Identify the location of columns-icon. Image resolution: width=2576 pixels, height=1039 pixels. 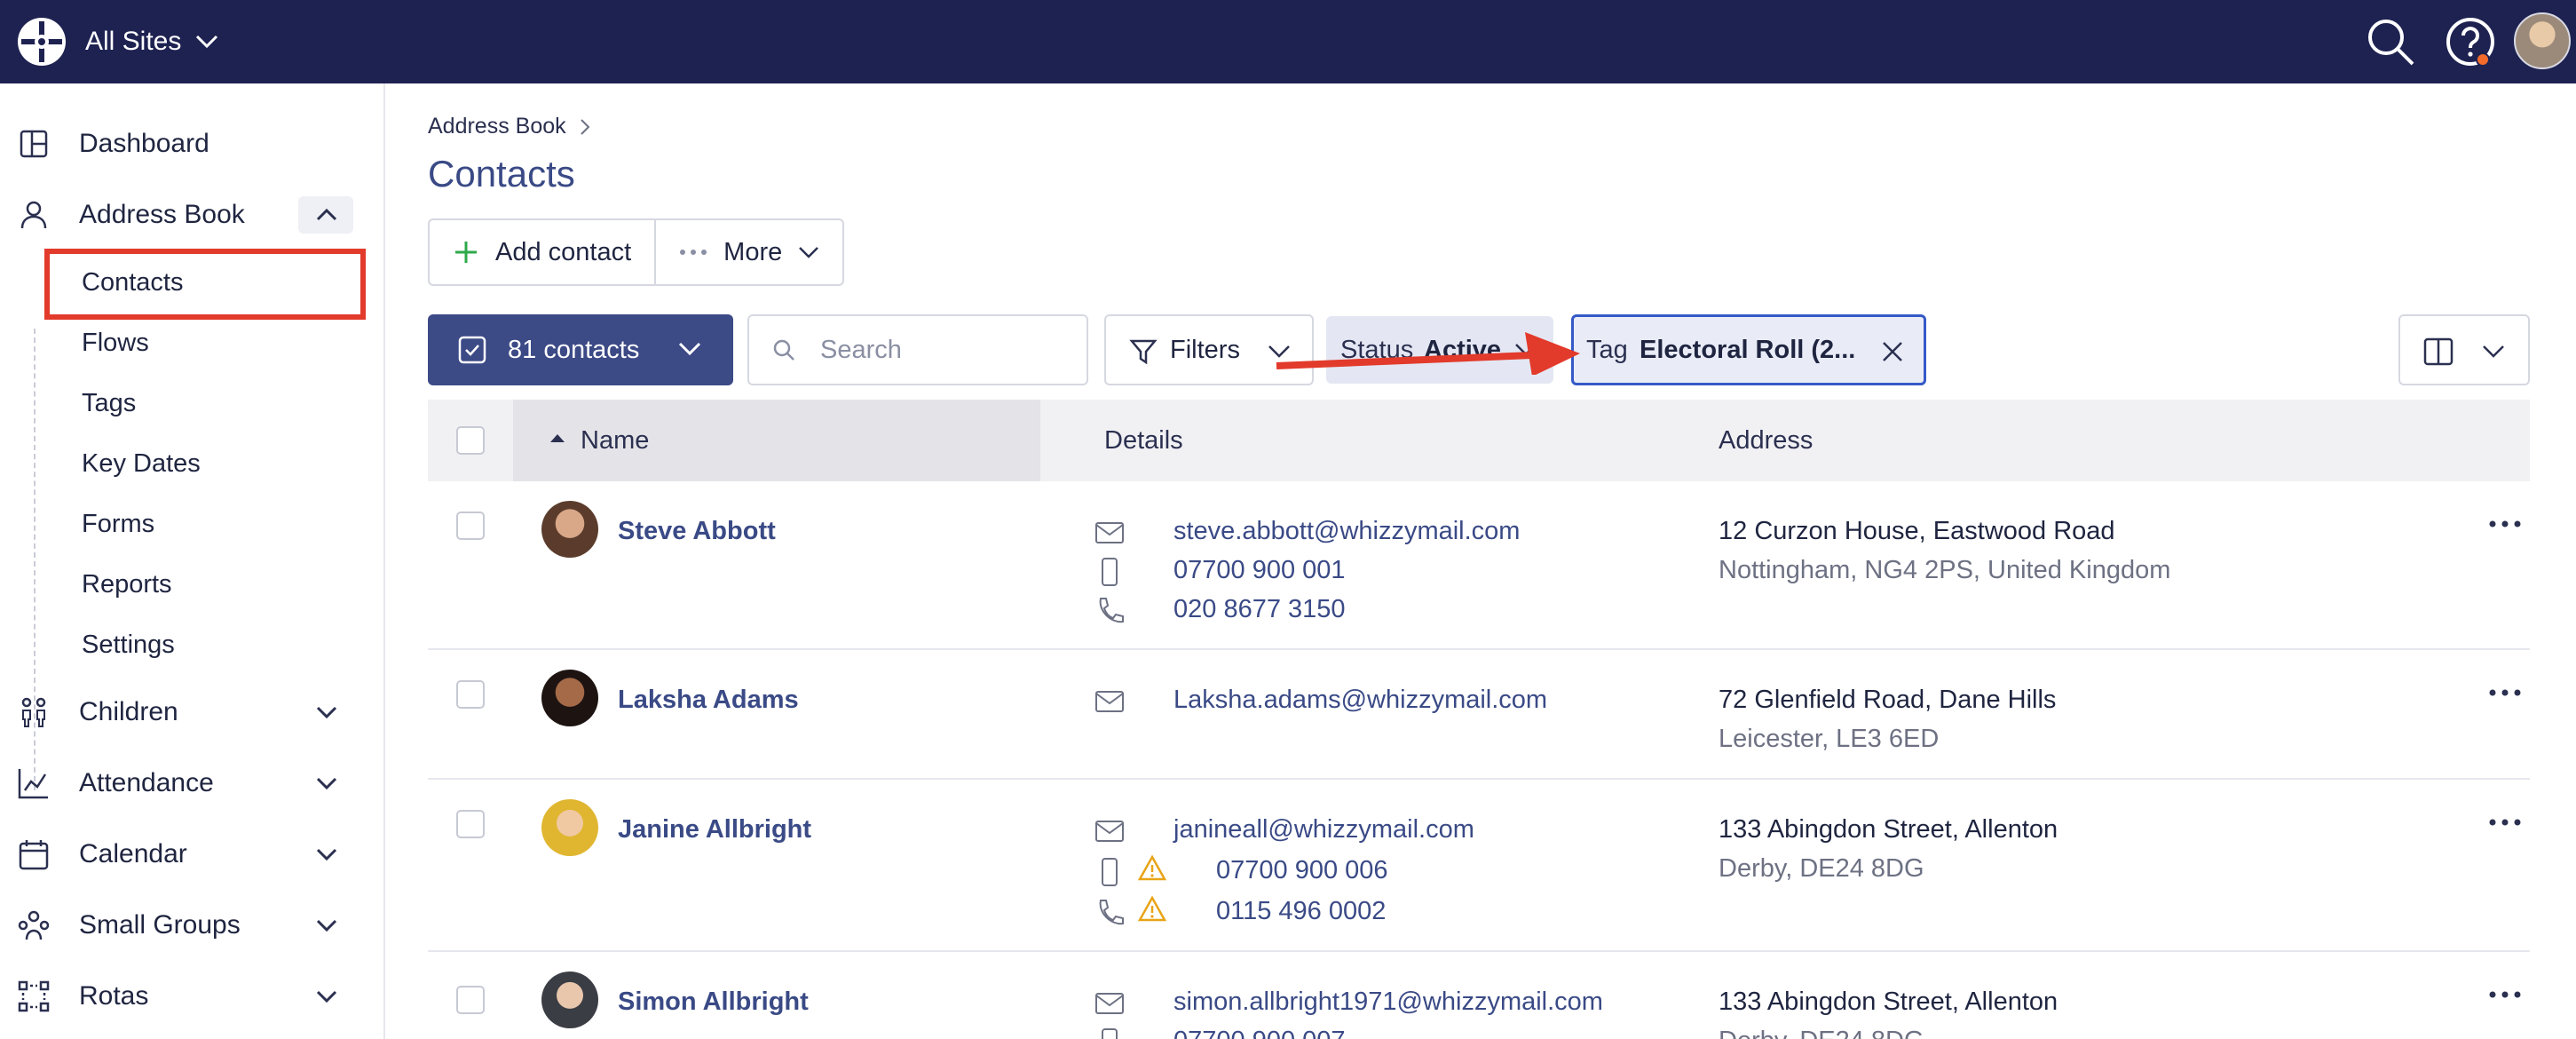
(2438, 351).